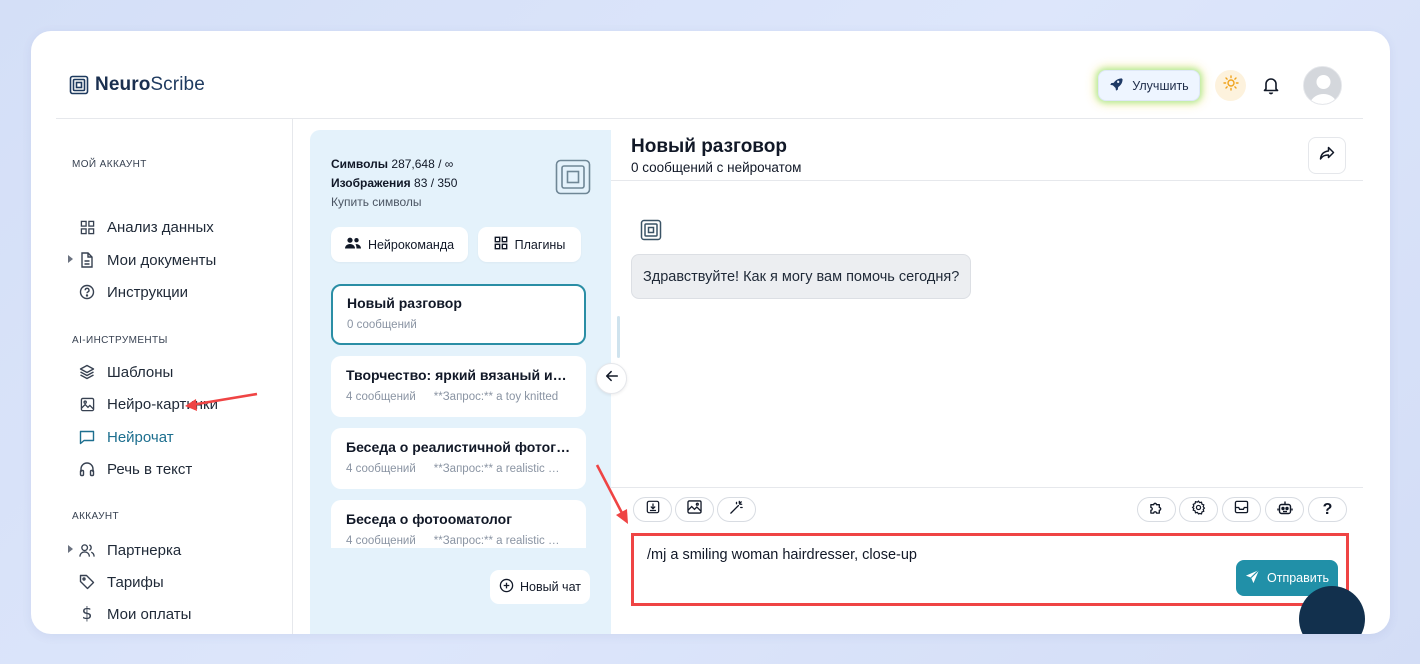 The height and width of the screenshot is (664, 1420). I want to click on sidebar-item-label: Мои оплаты, so click(149, 614).